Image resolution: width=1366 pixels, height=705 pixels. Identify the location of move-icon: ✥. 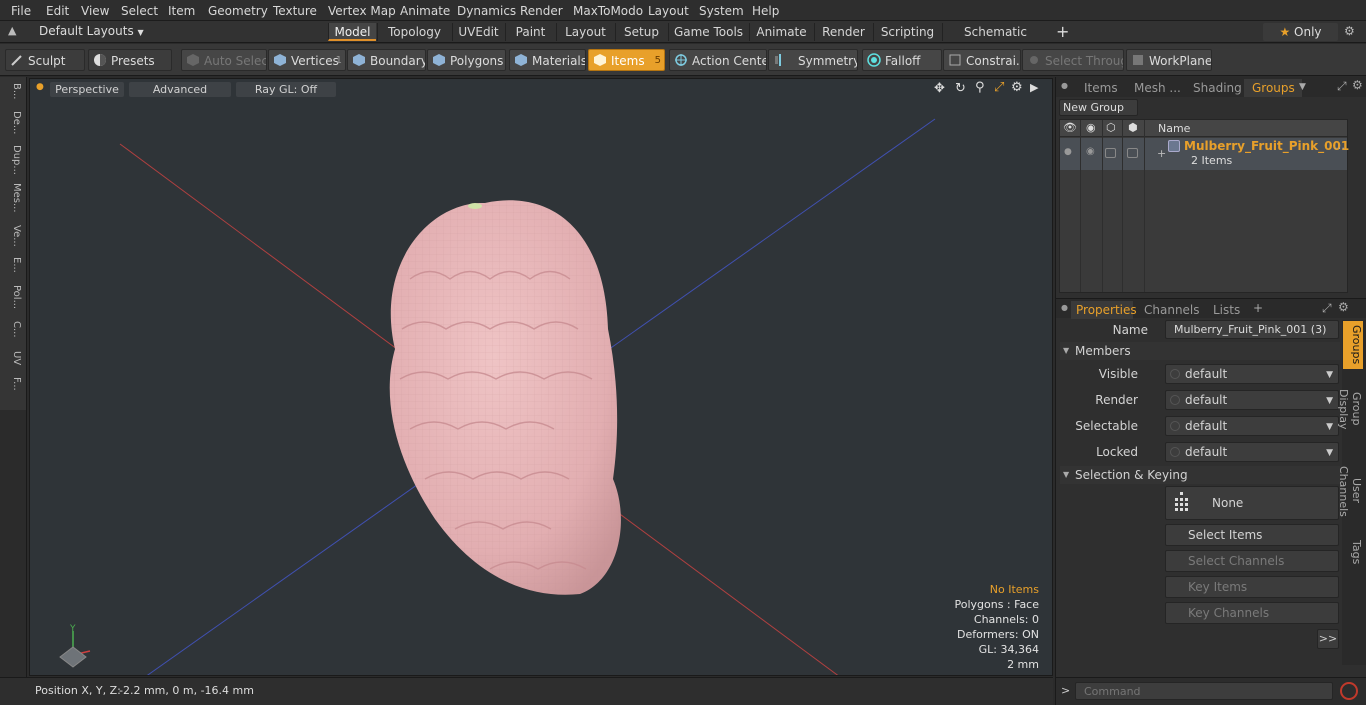
(939, 88).